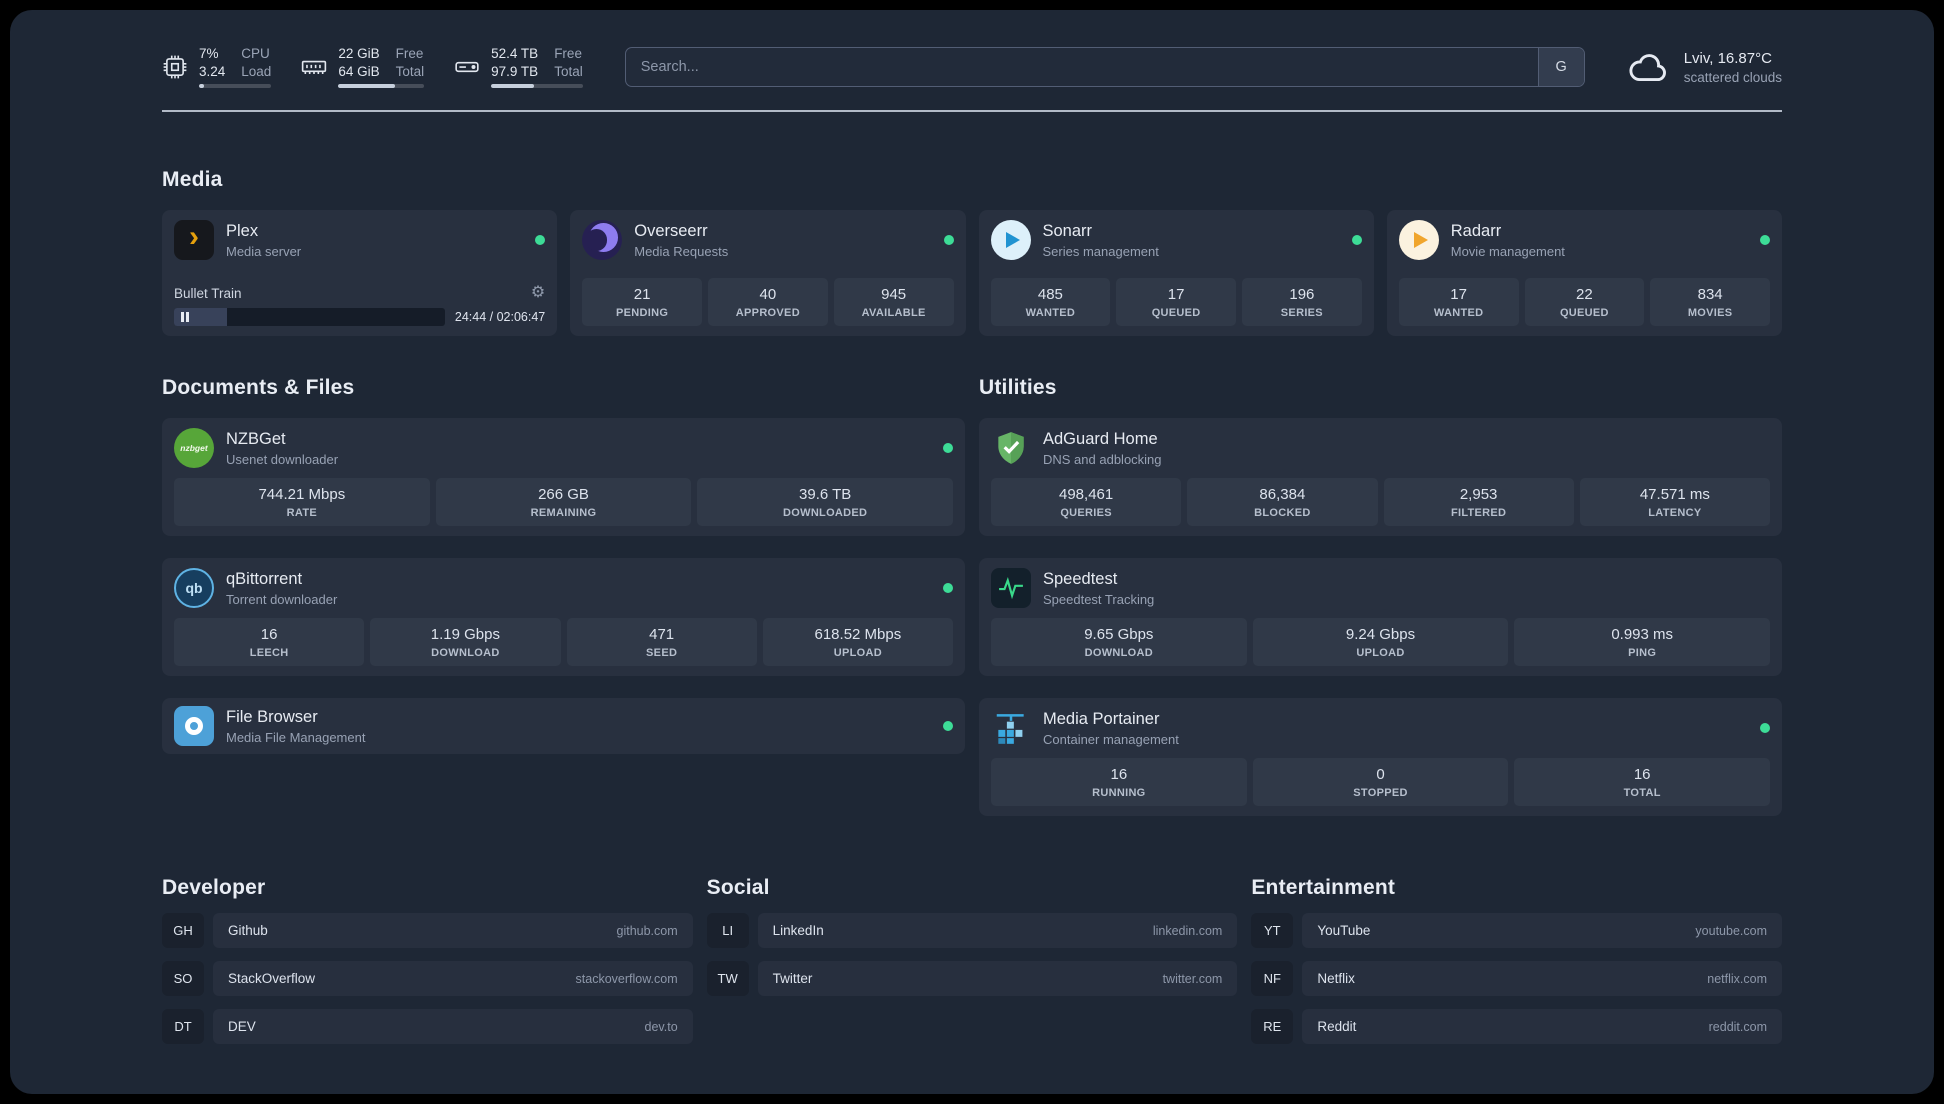 Image resolution: width=1944 pixels, height=1104 pixels. Describe the element at coordinates (1323, 888) in the screenshot. I see `bookmark-group-title: Entertainment` at that location.